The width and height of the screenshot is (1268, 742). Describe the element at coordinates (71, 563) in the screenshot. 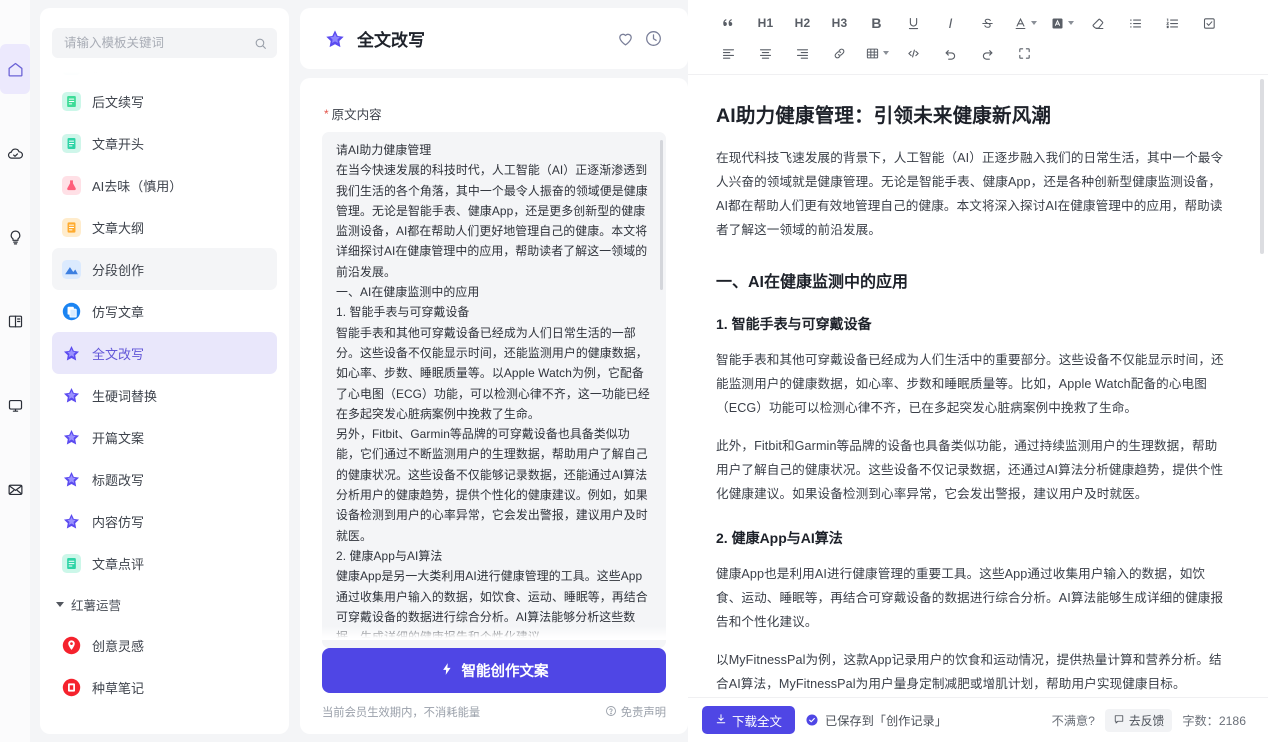

I see `doc-check-icon` at that location.